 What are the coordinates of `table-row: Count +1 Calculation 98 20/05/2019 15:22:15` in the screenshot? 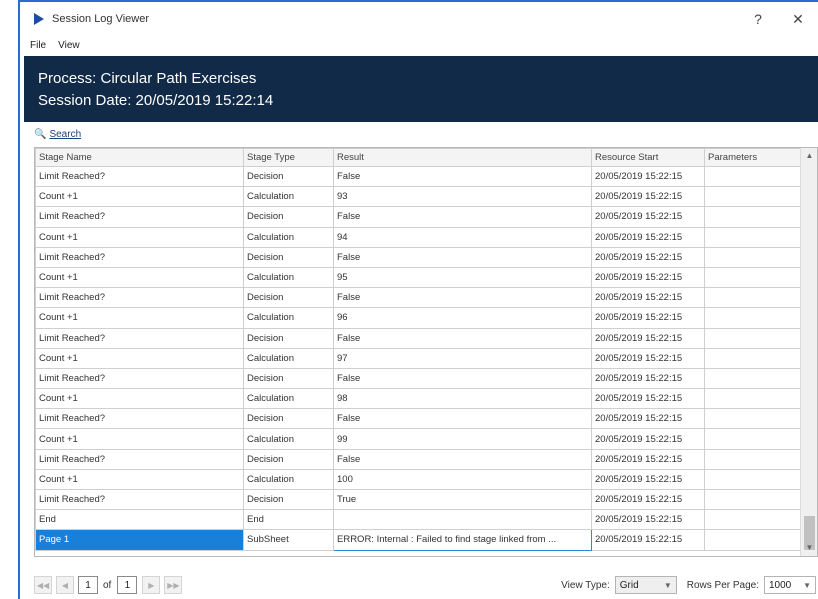 It's located at (419, 399).